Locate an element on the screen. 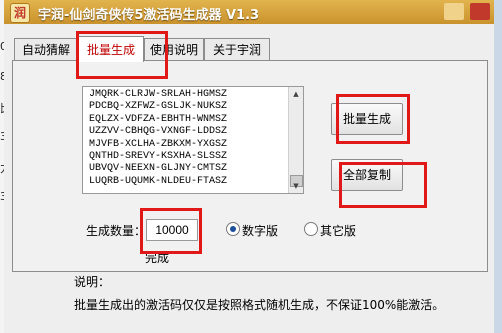 Image resolution: width=502 pixels, height=333 pixels. radio-numeric-label: 数字版 is located at coordinates (260, 230).